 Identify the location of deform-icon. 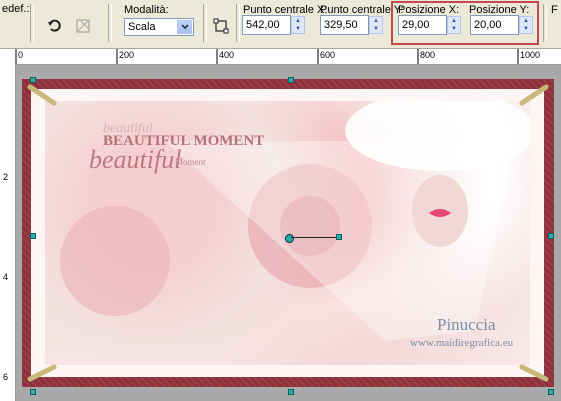
(83, 26).